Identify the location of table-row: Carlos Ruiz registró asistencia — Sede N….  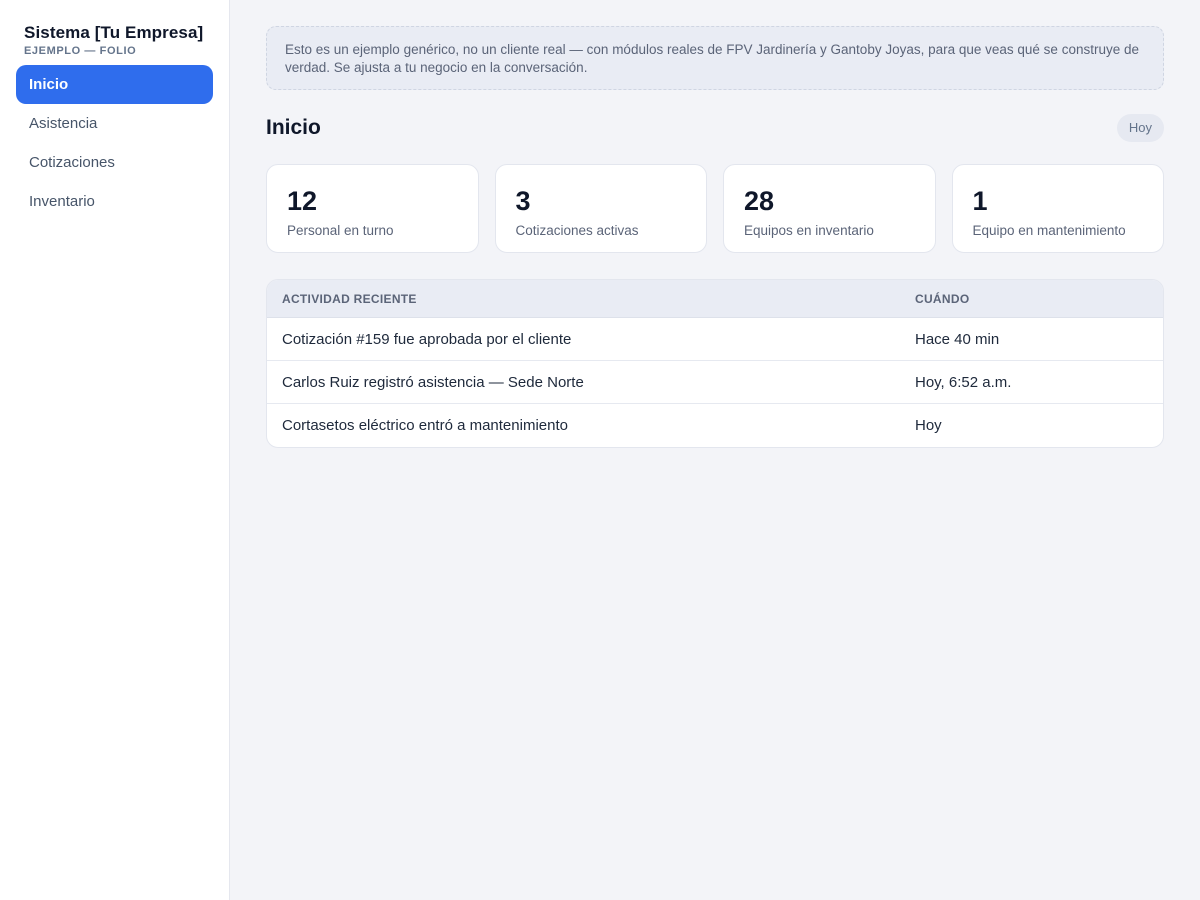
(715, 382).